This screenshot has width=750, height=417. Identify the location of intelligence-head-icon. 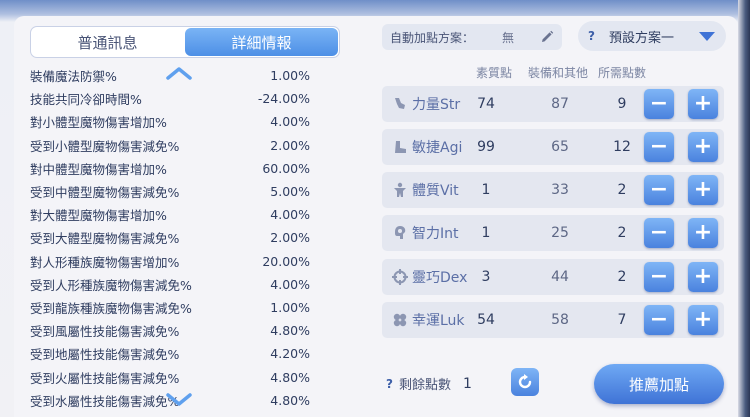
(400, 232).